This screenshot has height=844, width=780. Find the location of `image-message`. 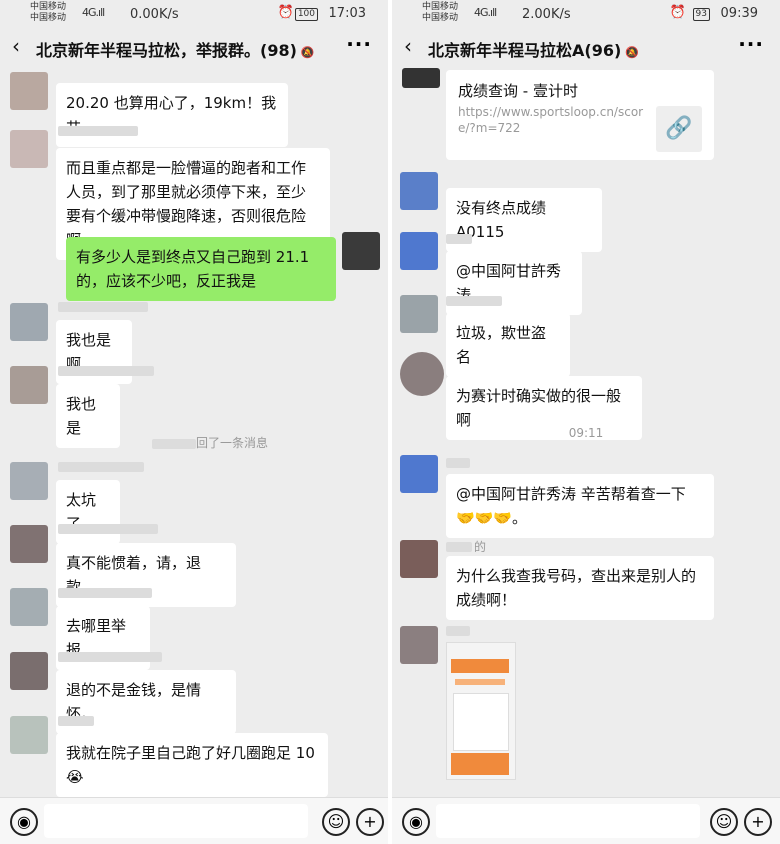

image-message is located at coordinates (481, 711).